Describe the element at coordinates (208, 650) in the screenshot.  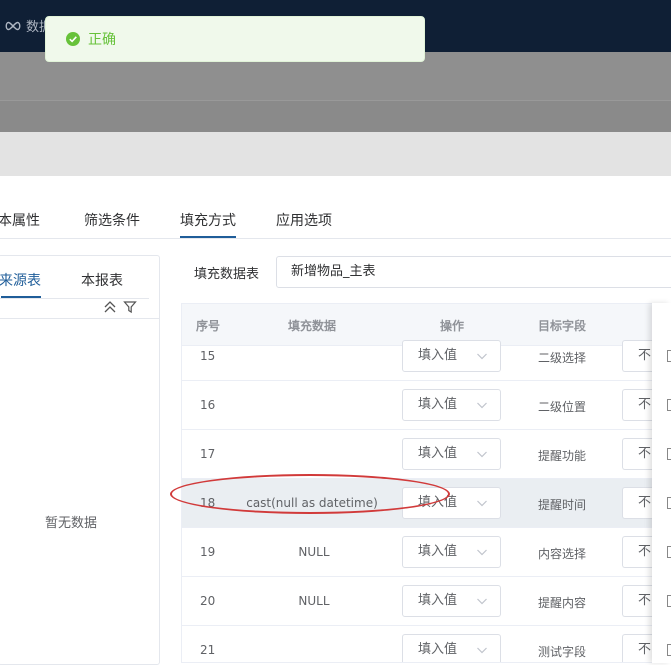
I see `row-index: 21` at that location.